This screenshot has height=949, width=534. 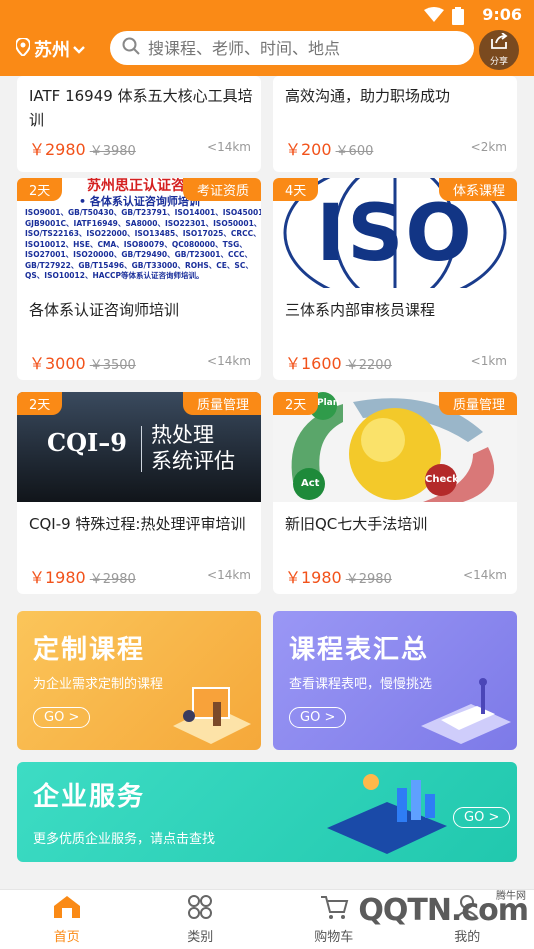 What do you see at coordinates (139, 201) in the screenshot?
I see `image-subheading: • 各体系认证咨询师培训` at bounding box center [139, 201].